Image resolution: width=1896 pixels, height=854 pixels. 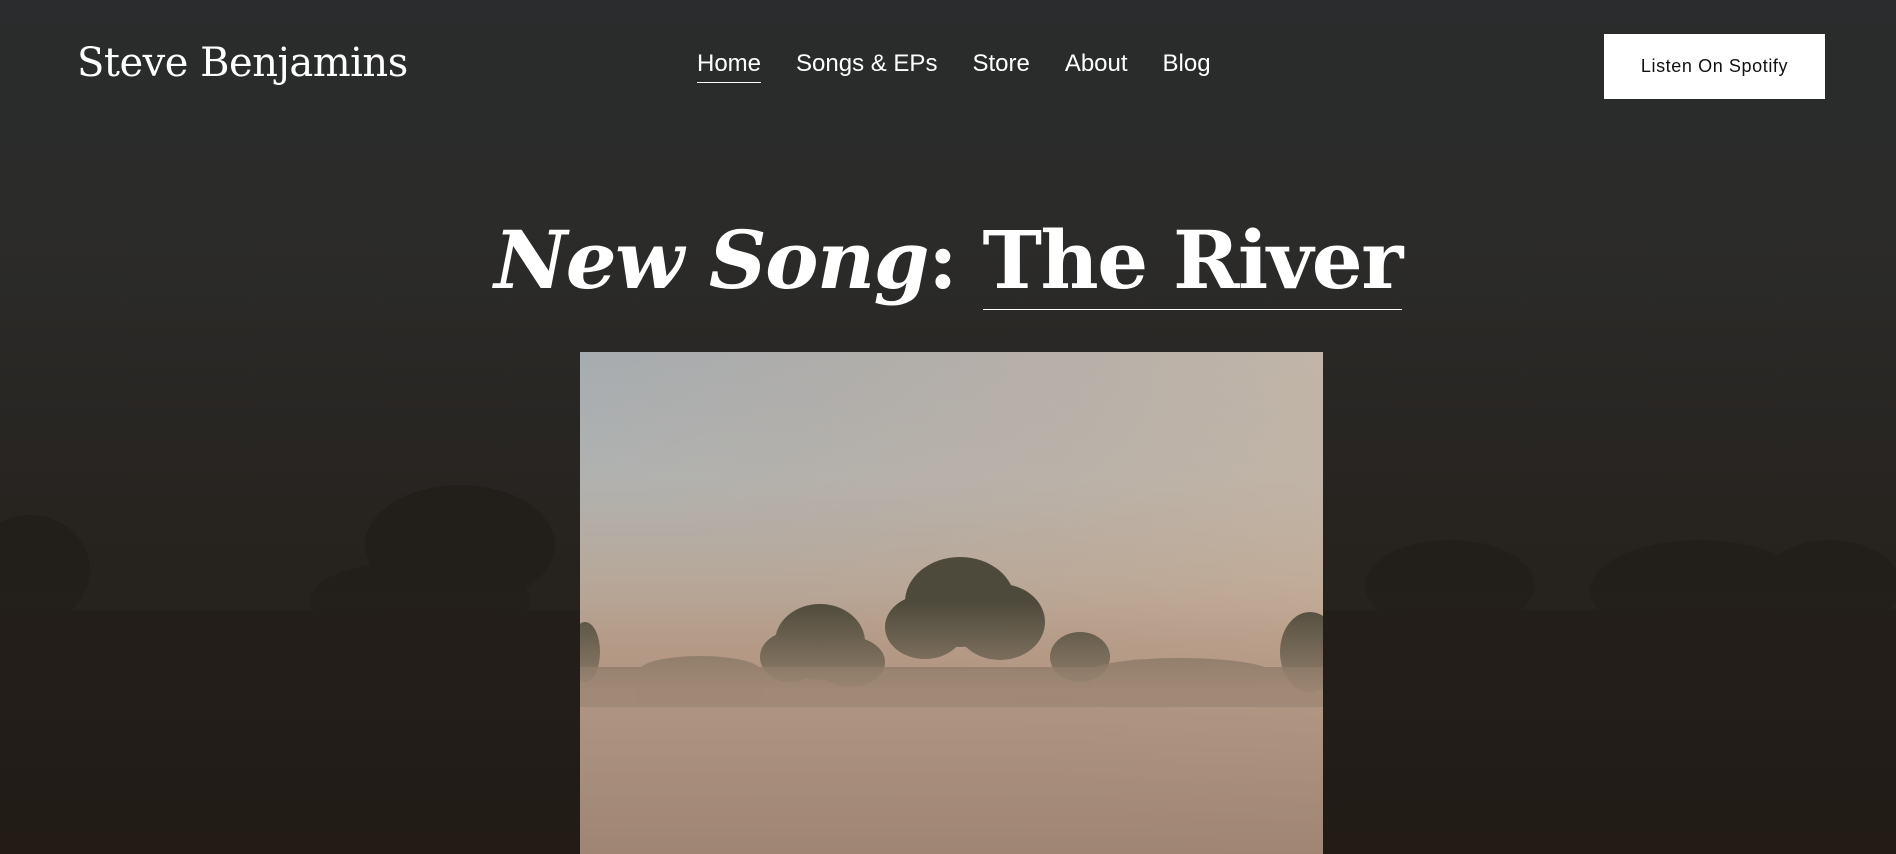 What do you see at coordinates (1714, 66) in the screenshot?
I see `listen-on-spotify-button: Listen On Spotify` at bounding box center [1714, 66].